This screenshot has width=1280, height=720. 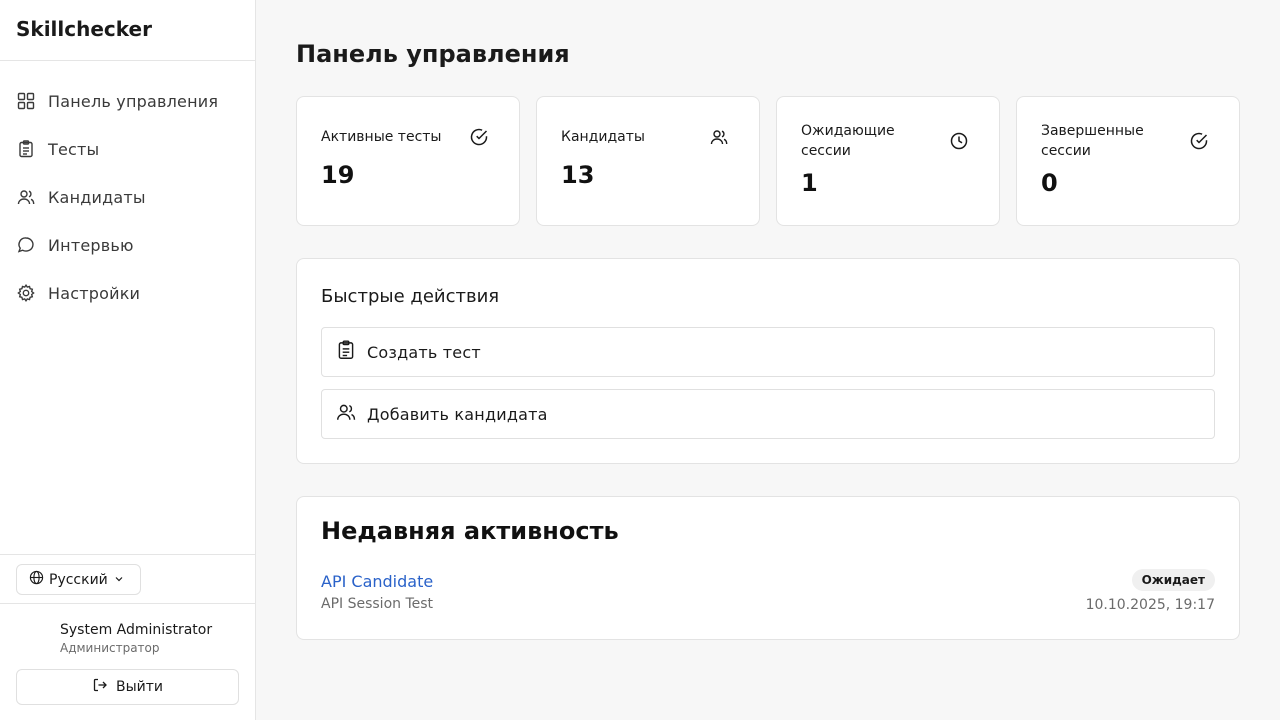 What do you see at coordinates (768, 352) in the screenshot?
I see `create-test-button: Создать тест` at bounding box center [768, 352].